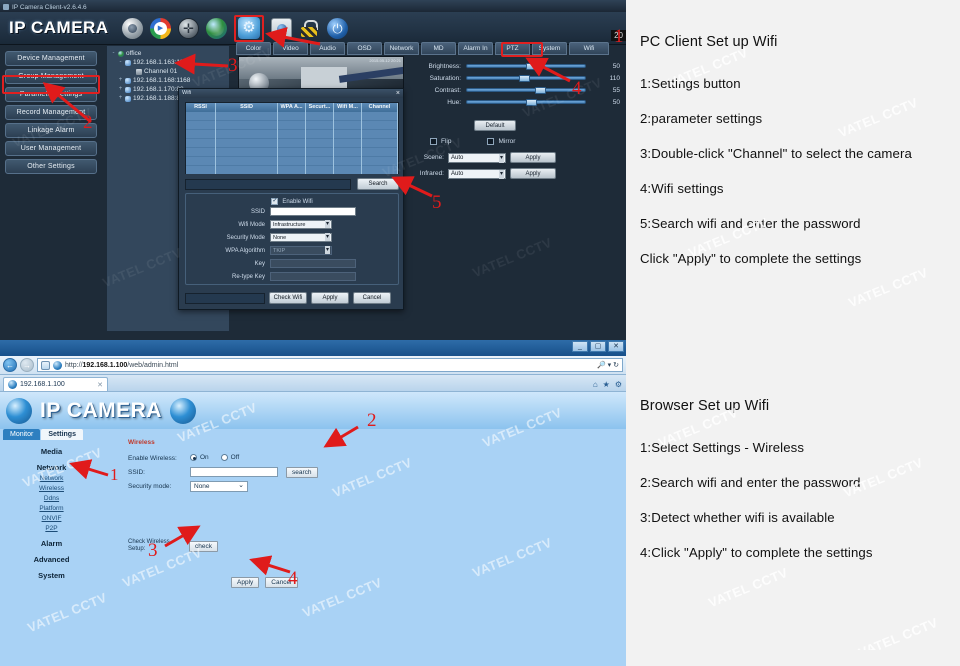 The width and height of the screenshot is (960, 666). I want to click on default-button: Default, so click(495, 125).